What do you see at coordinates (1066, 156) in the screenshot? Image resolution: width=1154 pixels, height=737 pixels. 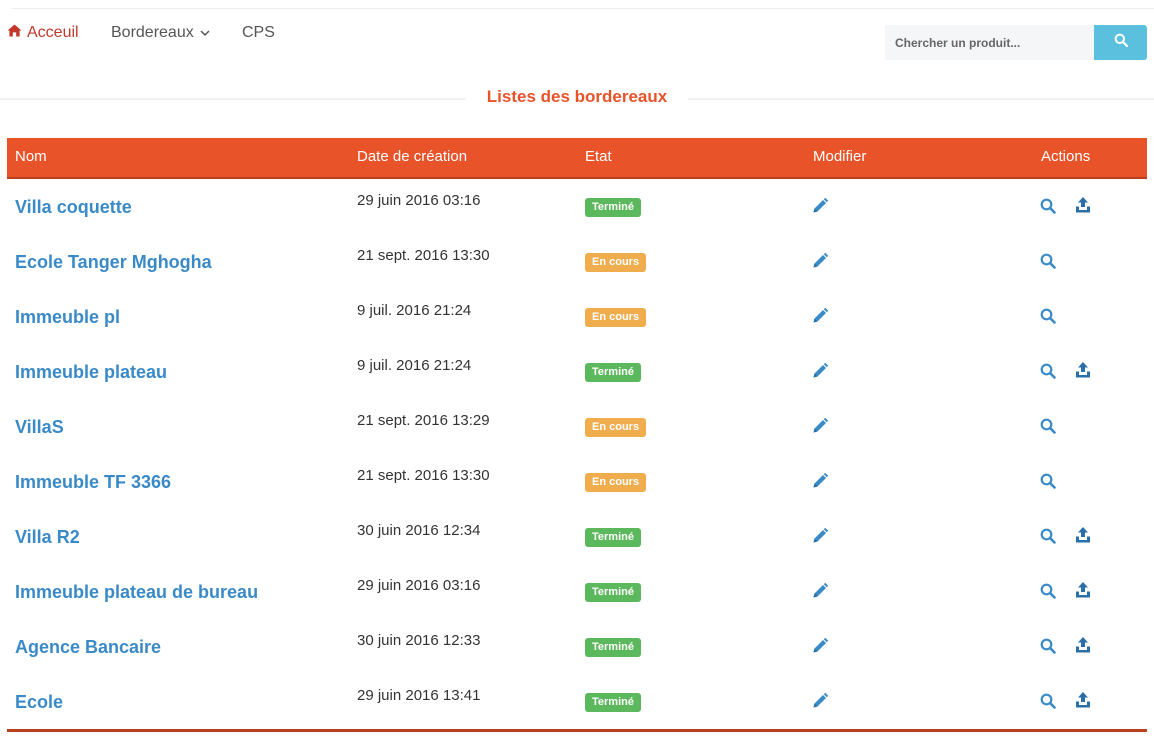 I see `header-actions: Actions` at bounding box center [1066, 156].